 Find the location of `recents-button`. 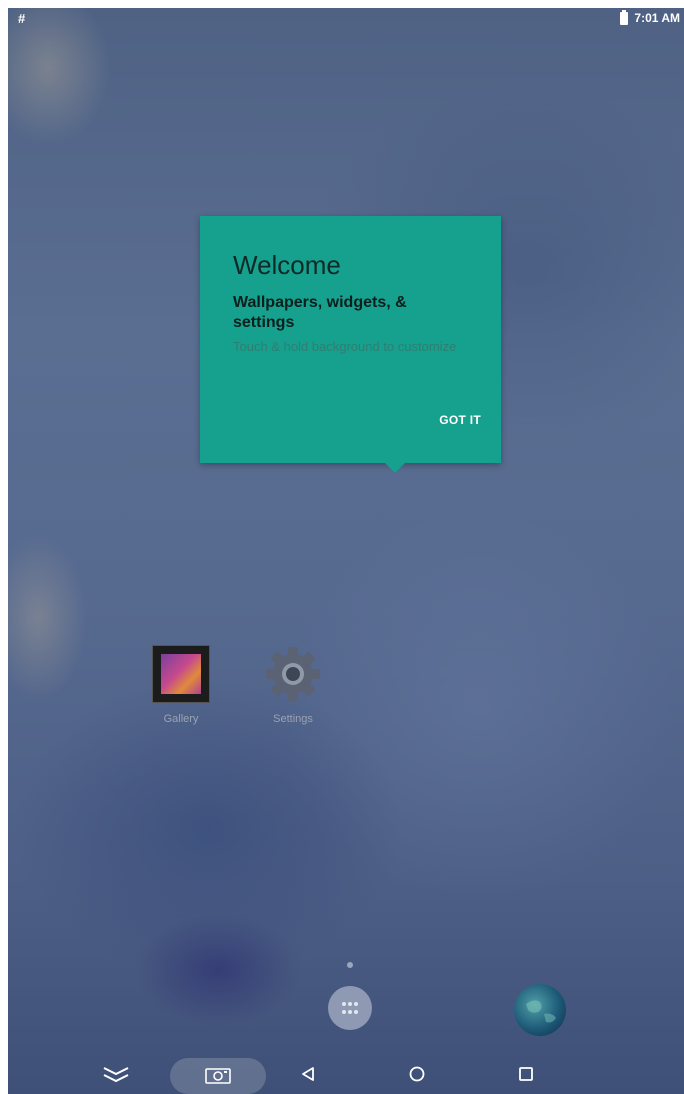

recents-button is located at coordinates (526, 1074).